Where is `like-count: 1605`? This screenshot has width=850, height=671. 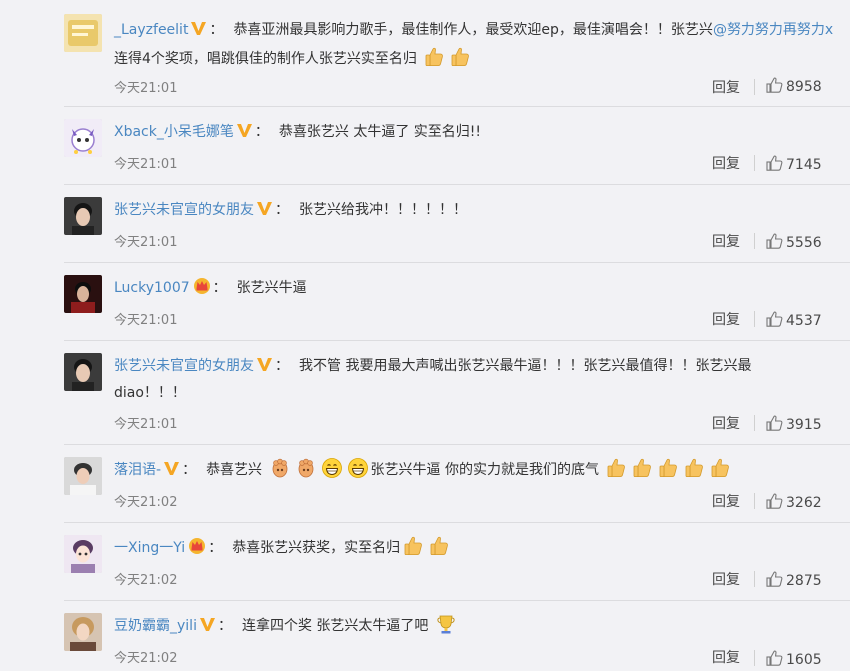
like-count: 1605 is located at coordinates (804, 660).